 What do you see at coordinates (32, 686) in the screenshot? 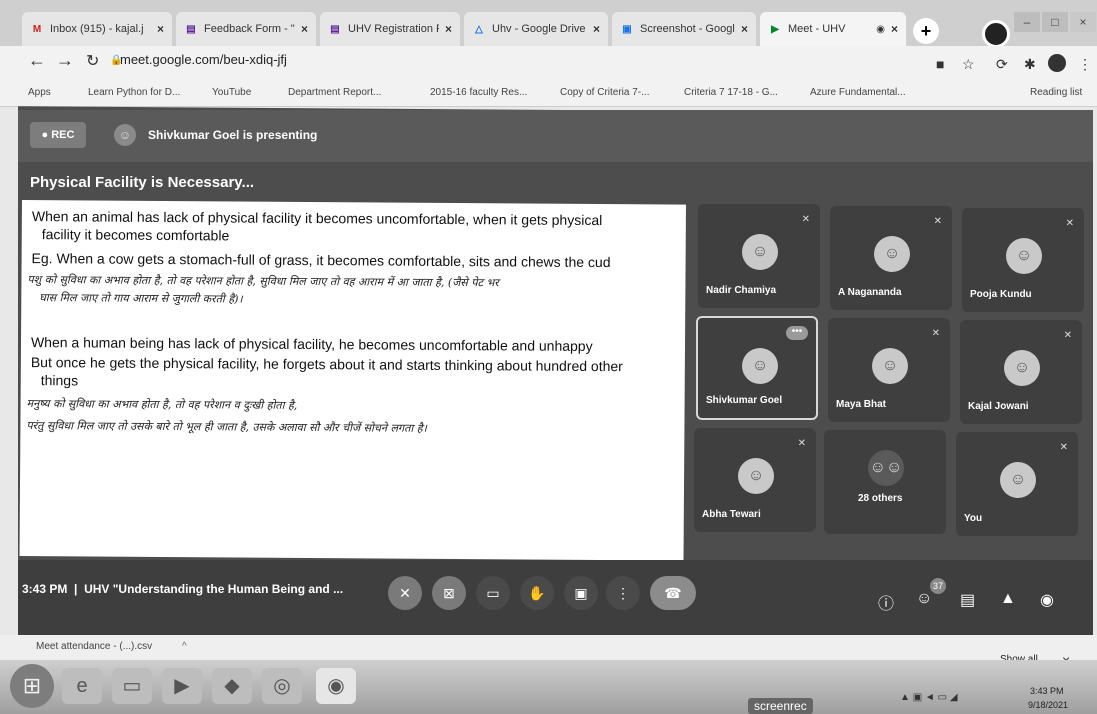
I see `start-button: ⊞` at bounding box center [32, 686].